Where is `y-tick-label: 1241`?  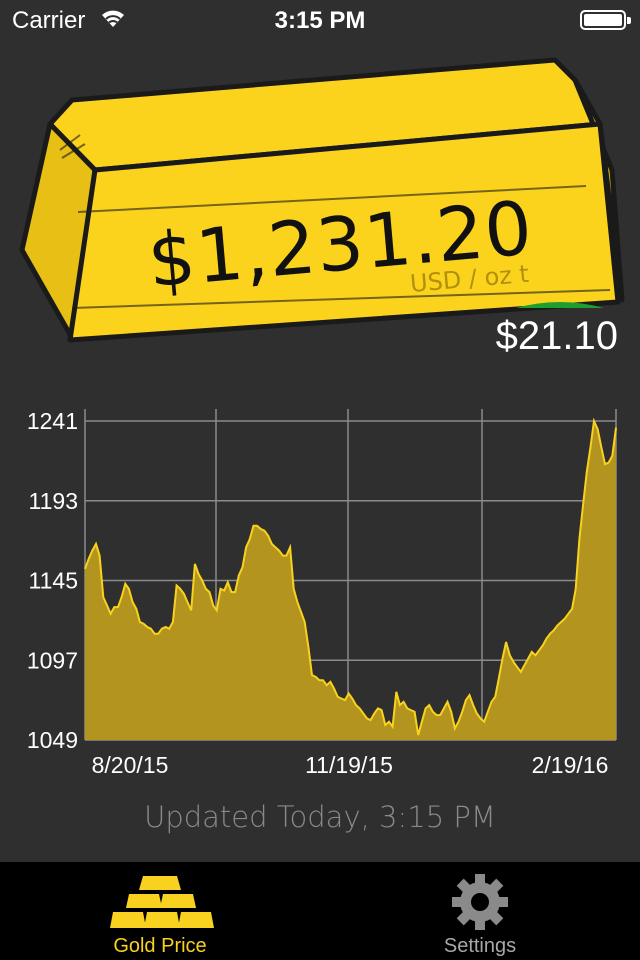 y-tick-label: 1241 is located at coordinates (52, 421).